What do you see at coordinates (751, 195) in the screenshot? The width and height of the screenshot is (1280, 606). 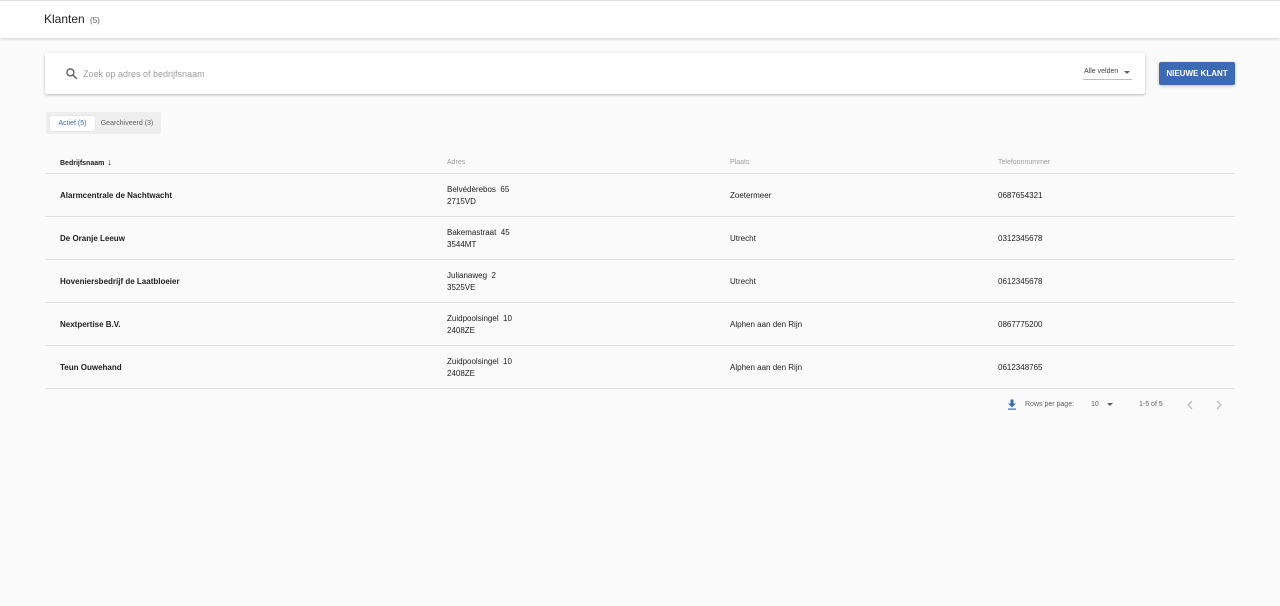 I see `cell-city: Zoetermeer` at bounding box center [751, 195].